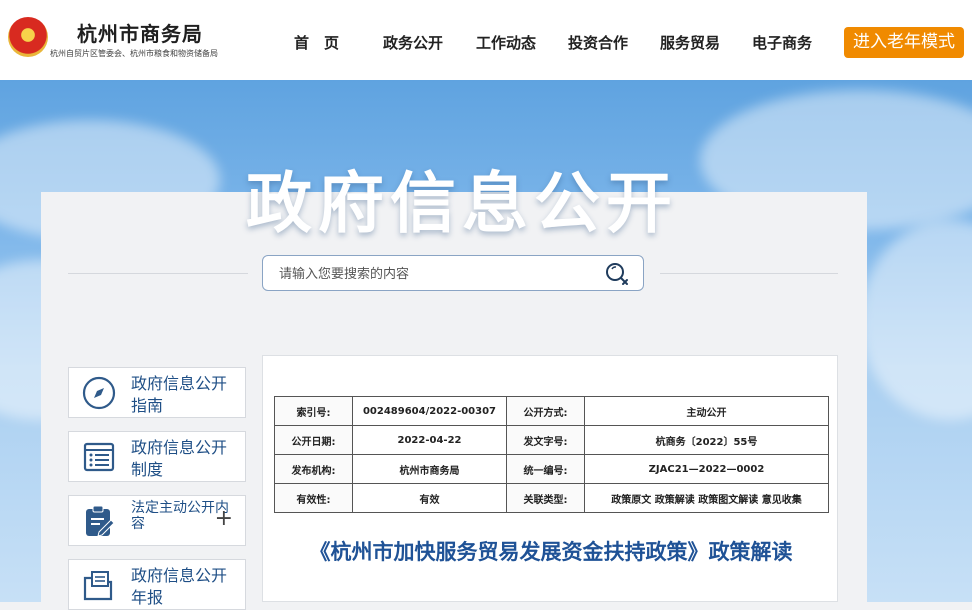 The image size is (972, 610). What do you see at coordinates (545, 440) in the screenshot?
I see `meta-key: 发文字号:` at bounding box center [545, 440].